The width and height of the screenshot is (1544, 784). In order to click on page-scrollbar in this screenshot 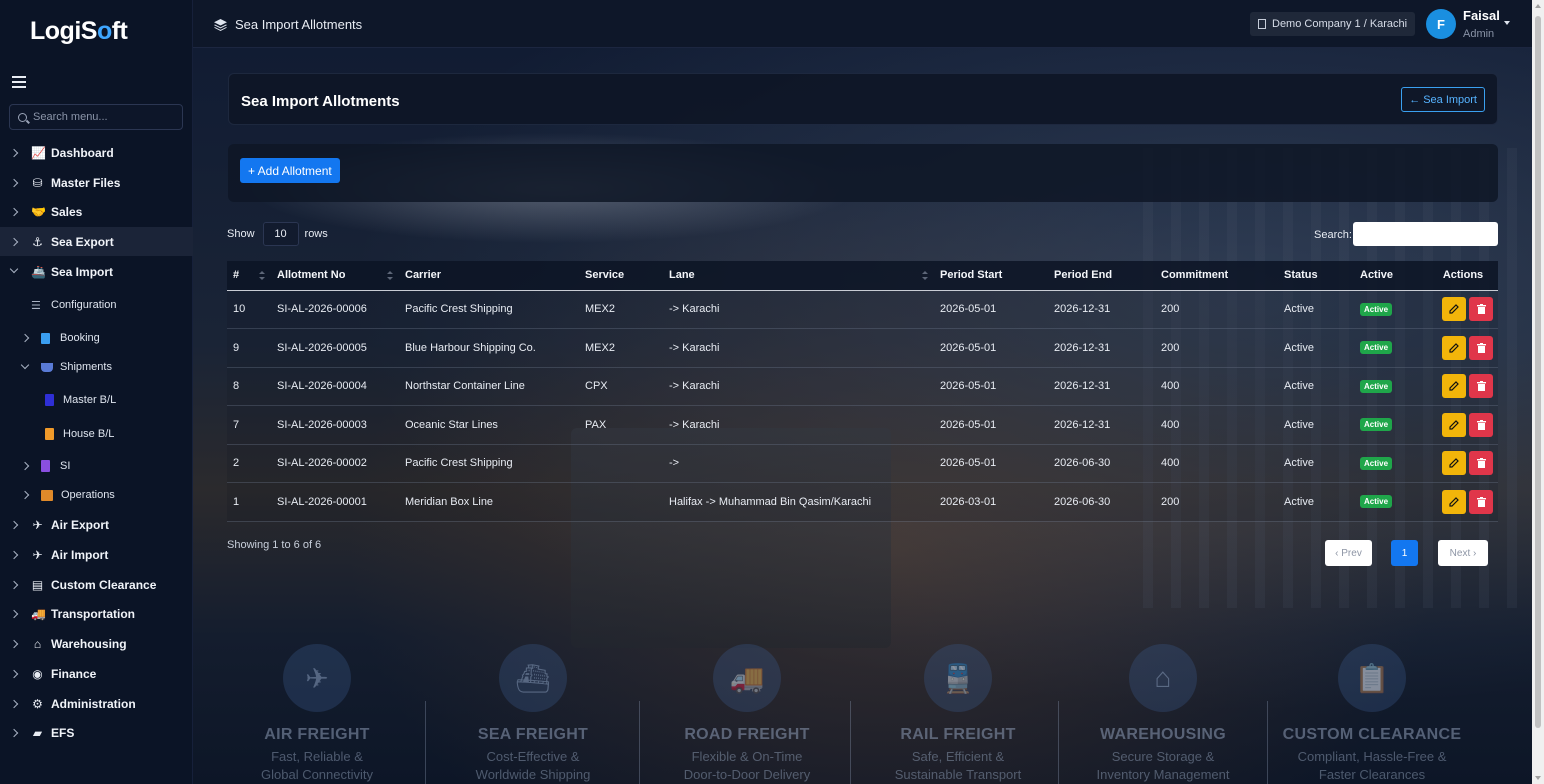, I will do `click(1538, 392)`.